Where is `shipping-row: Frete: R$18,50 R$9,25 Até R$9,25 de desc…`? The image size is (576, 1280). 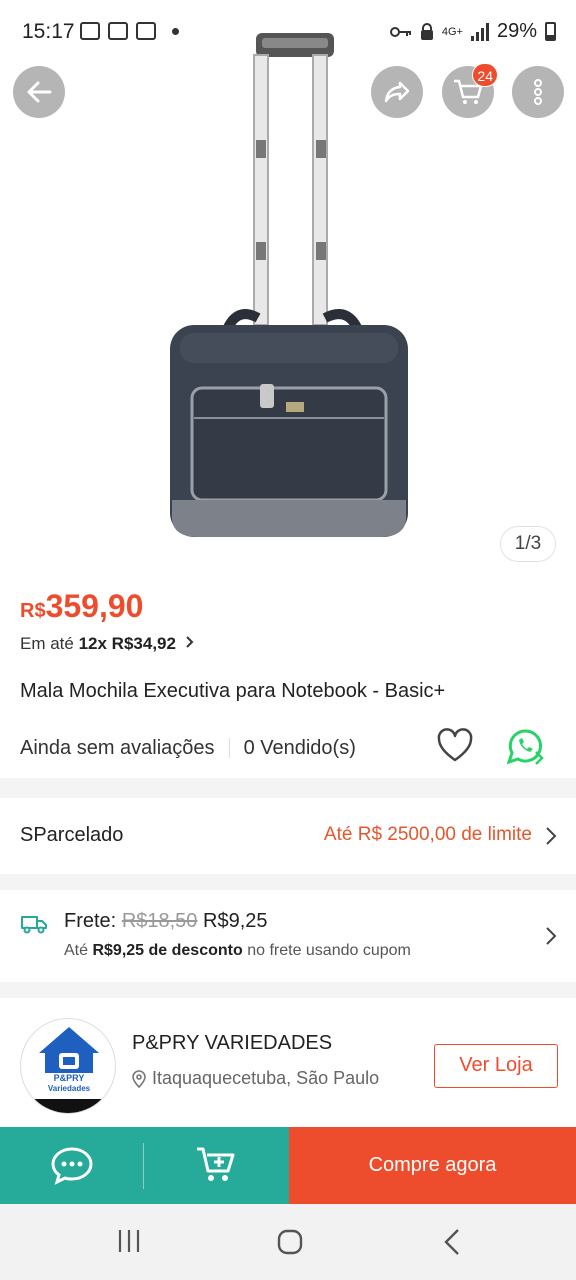
shipping-row: Frete: R$18,50 R$9,25 Até R$9,25 de desc… is located at coordinates (288, 936).